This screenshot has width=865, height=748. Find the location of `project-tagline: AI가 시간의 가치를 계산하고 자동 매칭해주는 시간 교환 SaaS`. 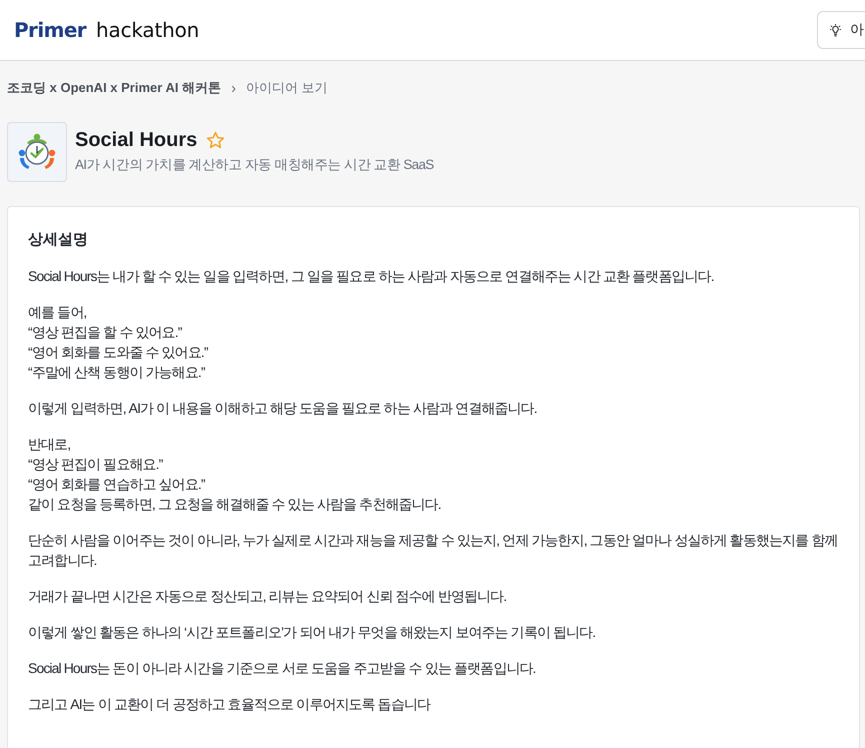

project-tagline: AI가 시간의 가치를 계산하고 자동 매칭해주는 시간 교환 SaaS is located at coordinates (254, 165).